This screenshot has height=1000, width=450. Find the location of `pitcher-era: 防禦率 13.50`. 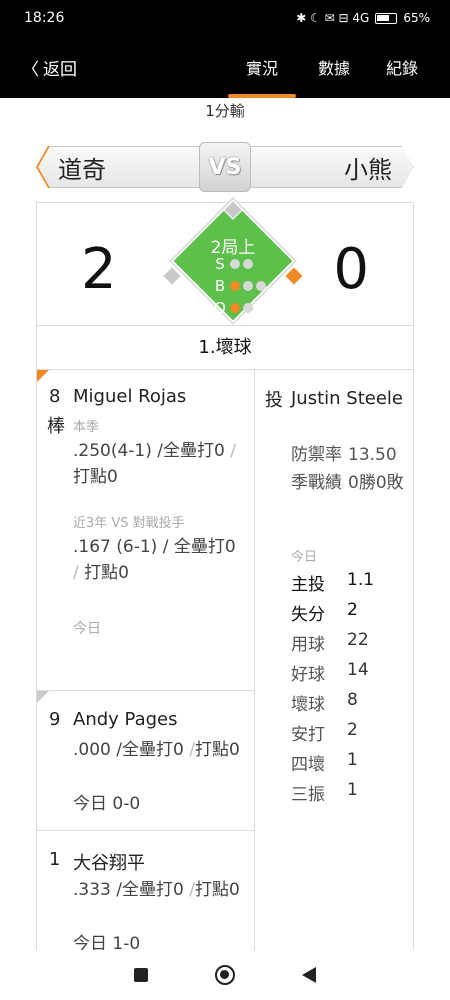

pitcher-era: 防禦率 13.50 is located at coordinates (344, 452).